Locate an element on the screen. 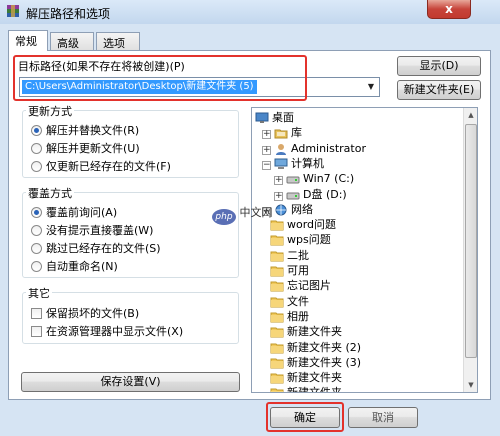 Image resolution: width=500 pixels, height=436 pixels. tab-advanced: 高级 is located at coordinates (72, 41).